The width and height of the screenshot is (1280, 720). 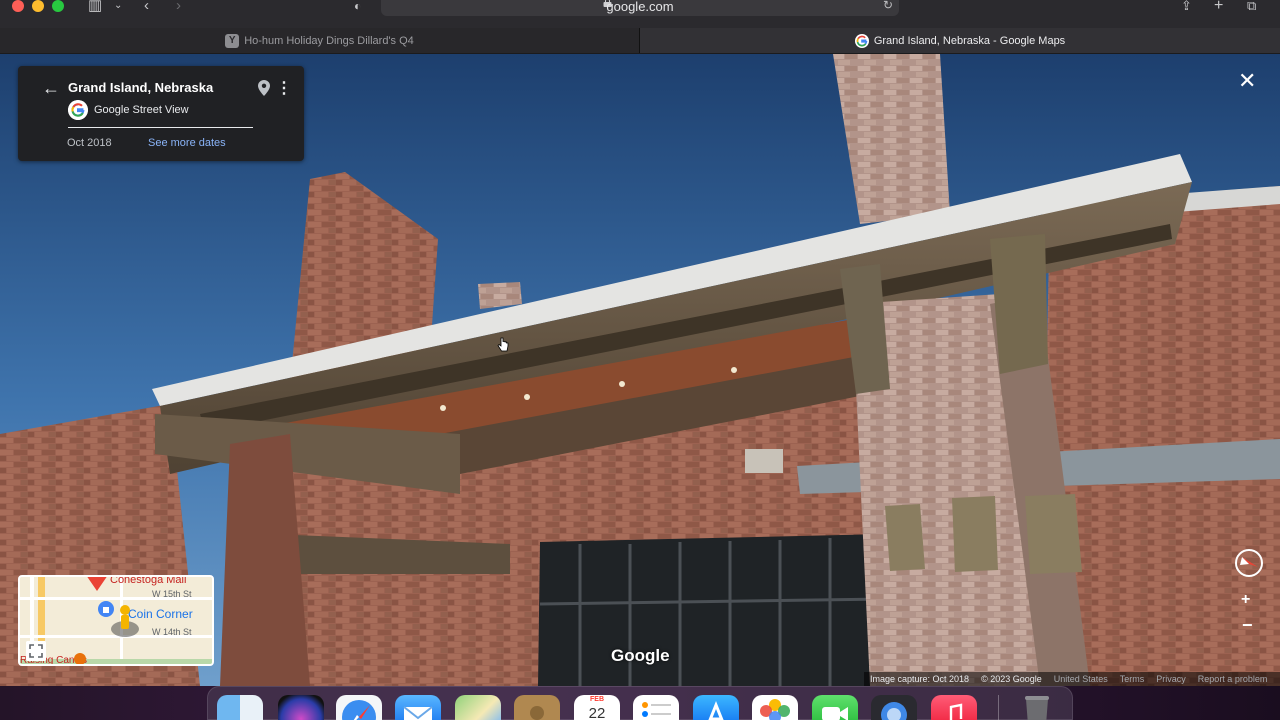 What do you see at coordinates (861, 40) in the screenshot?
I see `google-favicon-icon` at bounding box center [861, 40].